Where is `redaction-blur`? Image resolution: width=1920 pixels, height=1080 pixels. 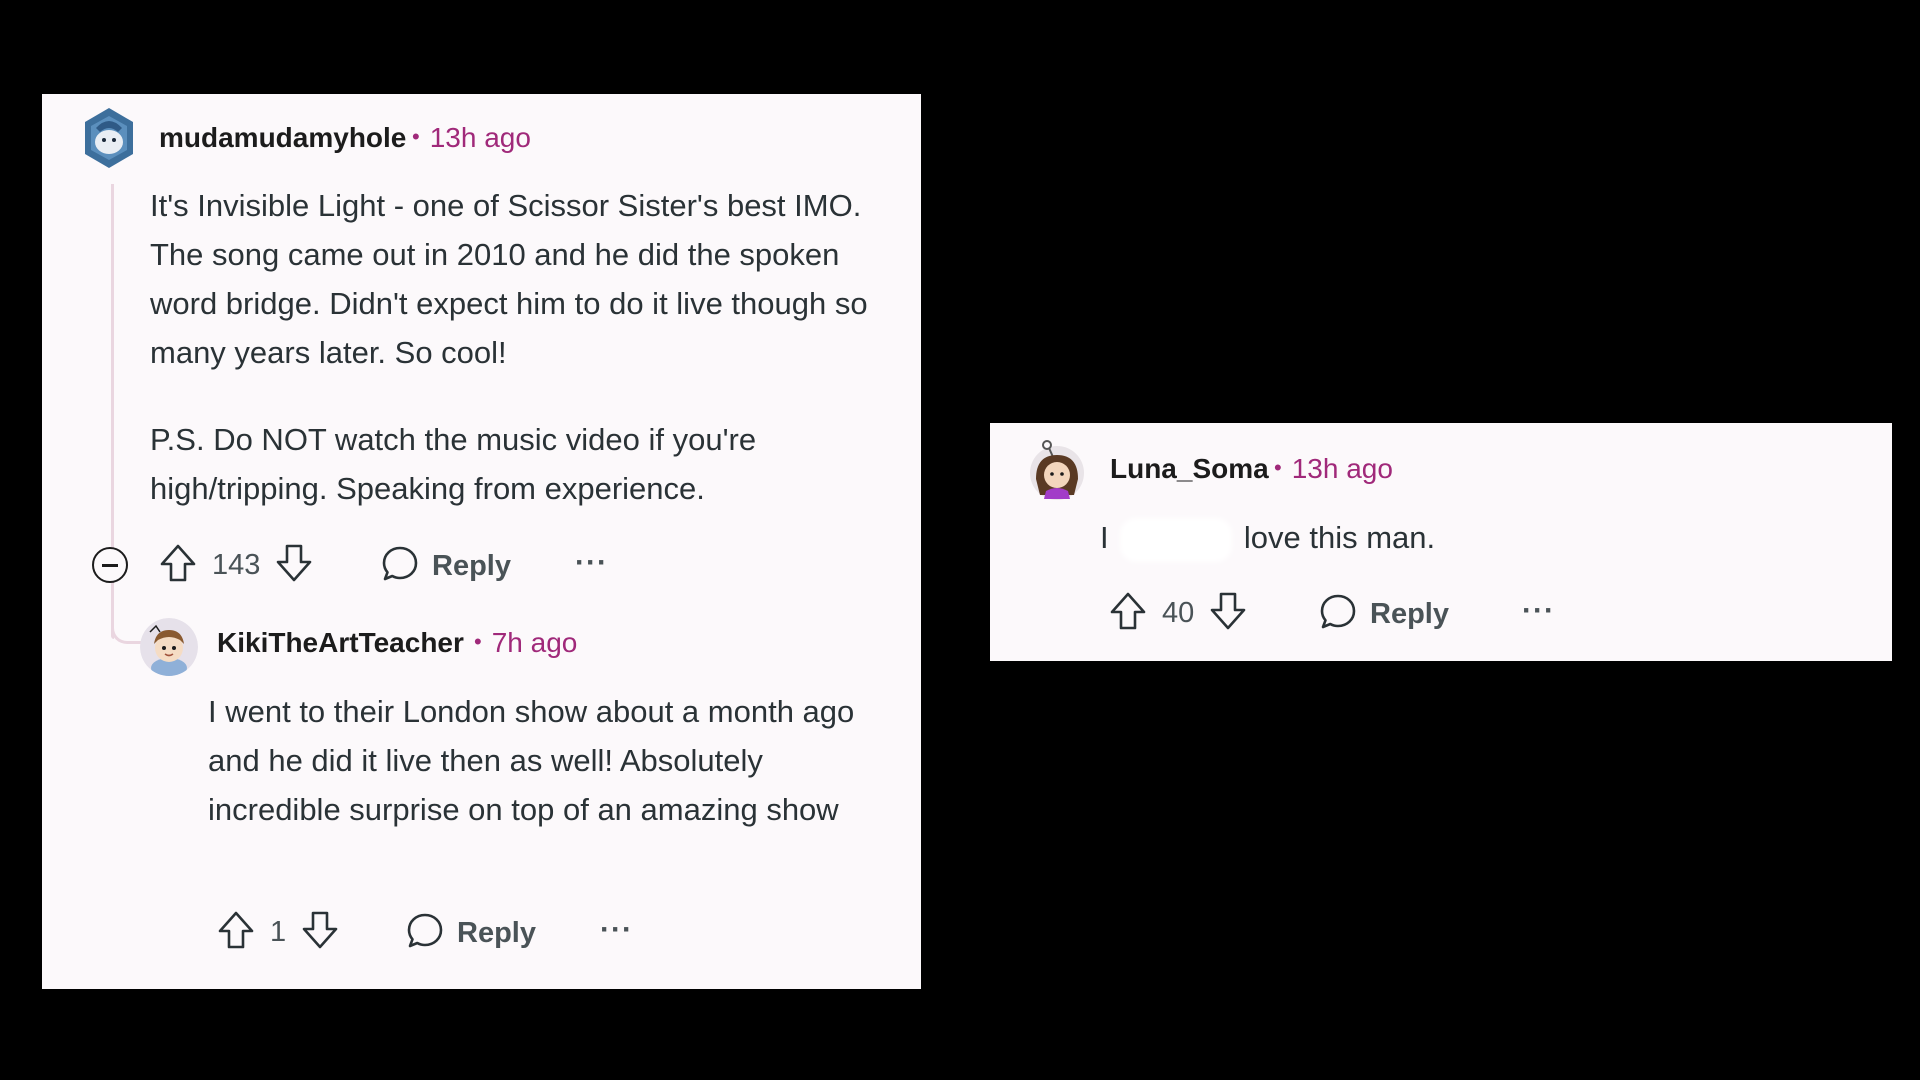
redaction-blur is located at coordinates (1176, 540).